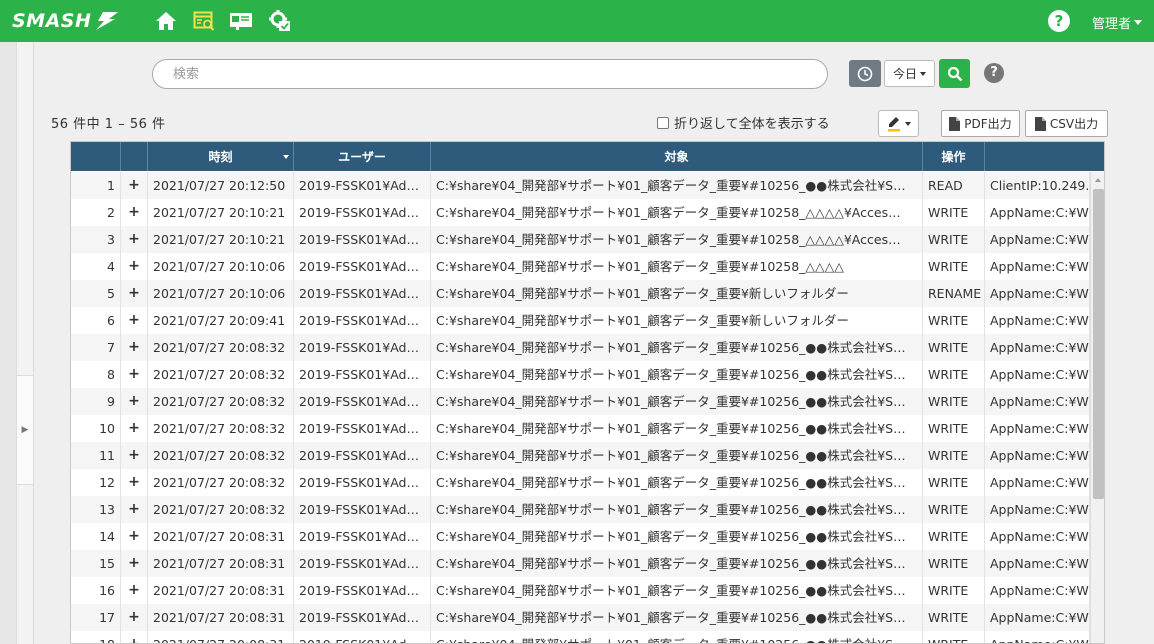  I want to click on row-number: 18, so click(96, 637).